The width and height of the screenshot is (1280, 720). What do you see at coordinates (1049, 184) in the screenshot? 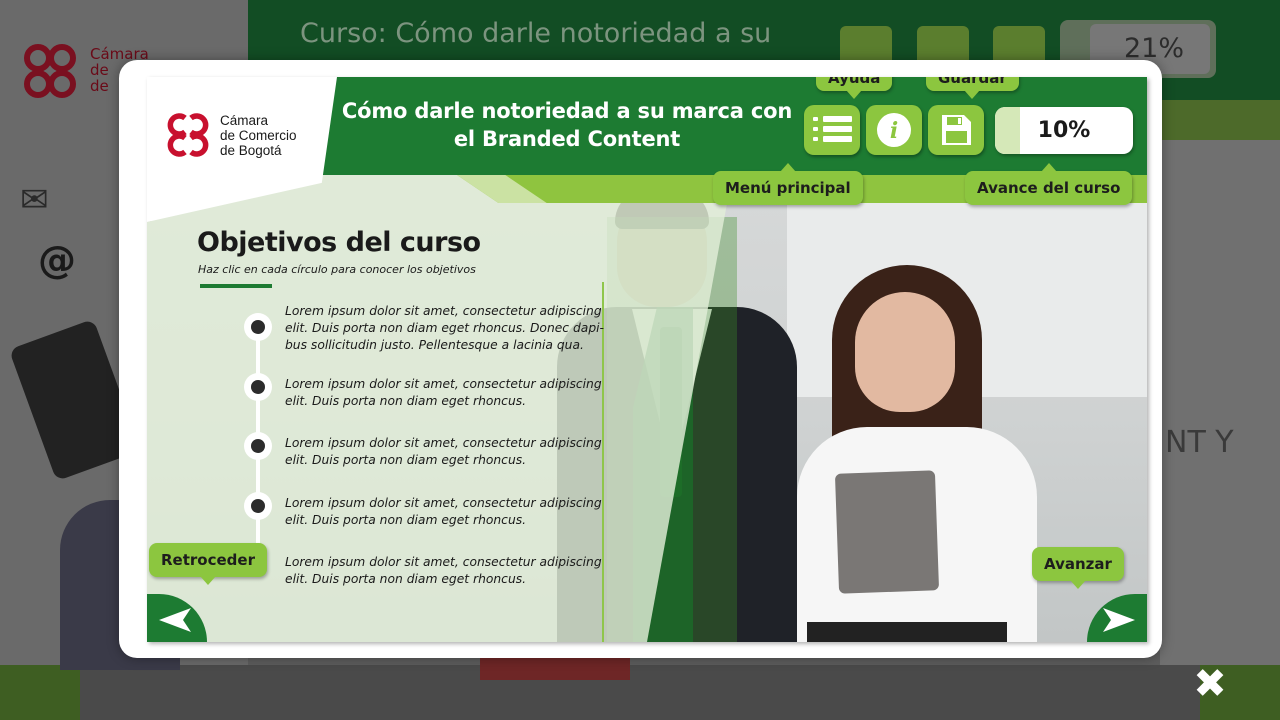
I see `progress-tooltip: Avance del curso` at bounding box center [1049, 184].